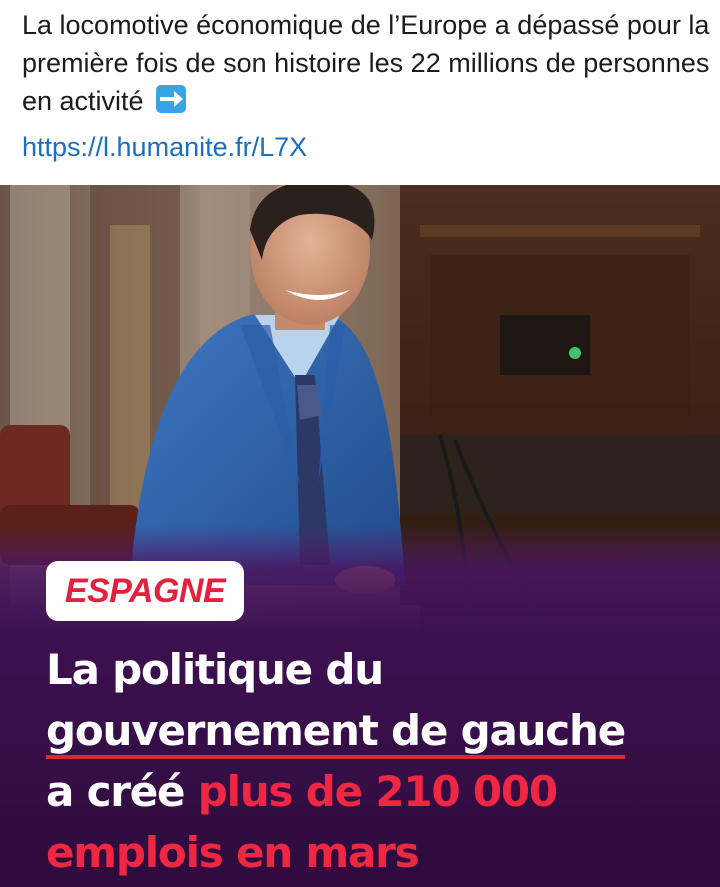 This screenshot has width=720, height=887. Describe the element at coordinates (164, 147) in the screenshot. I see `article-link: https://l.humanite.fr/L7X` at that location.